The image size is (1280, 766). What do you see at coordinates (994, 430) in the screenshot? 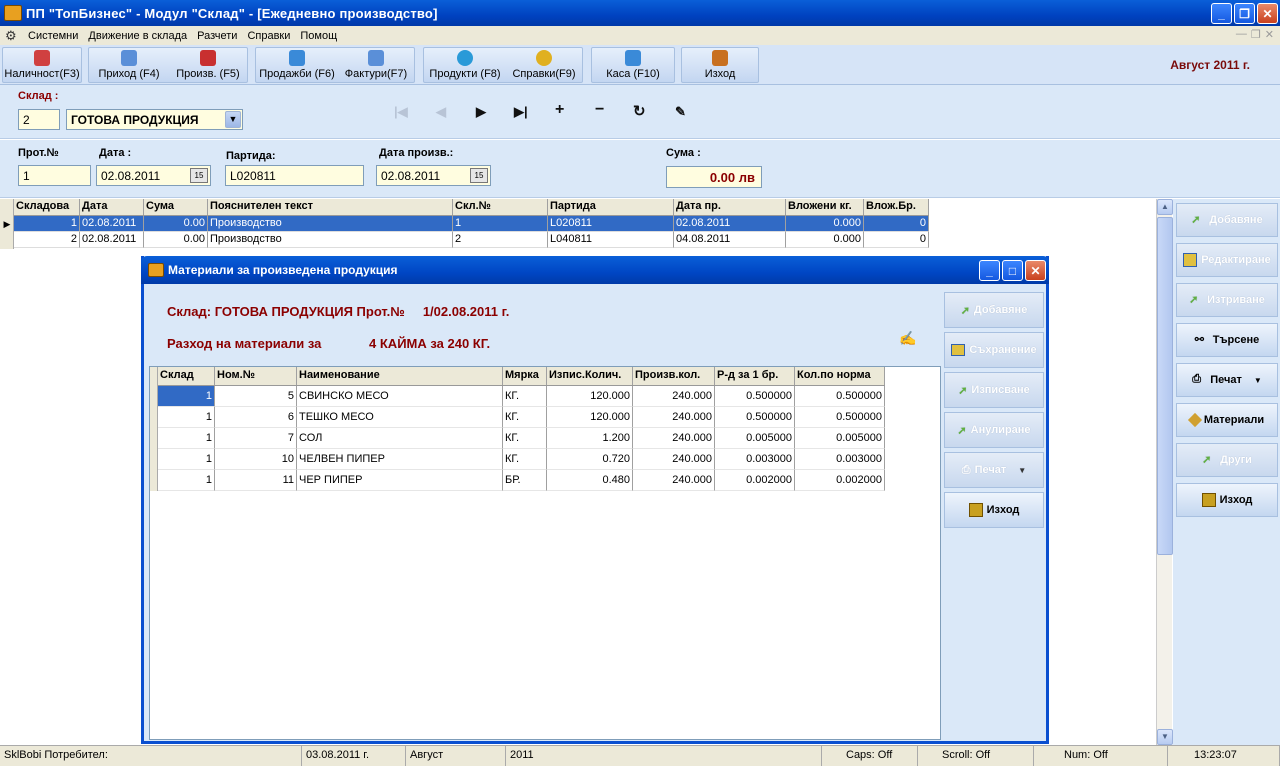
I see `dialog-cancel-button: ➚ Анулиране` at bounding box center [994, 430].